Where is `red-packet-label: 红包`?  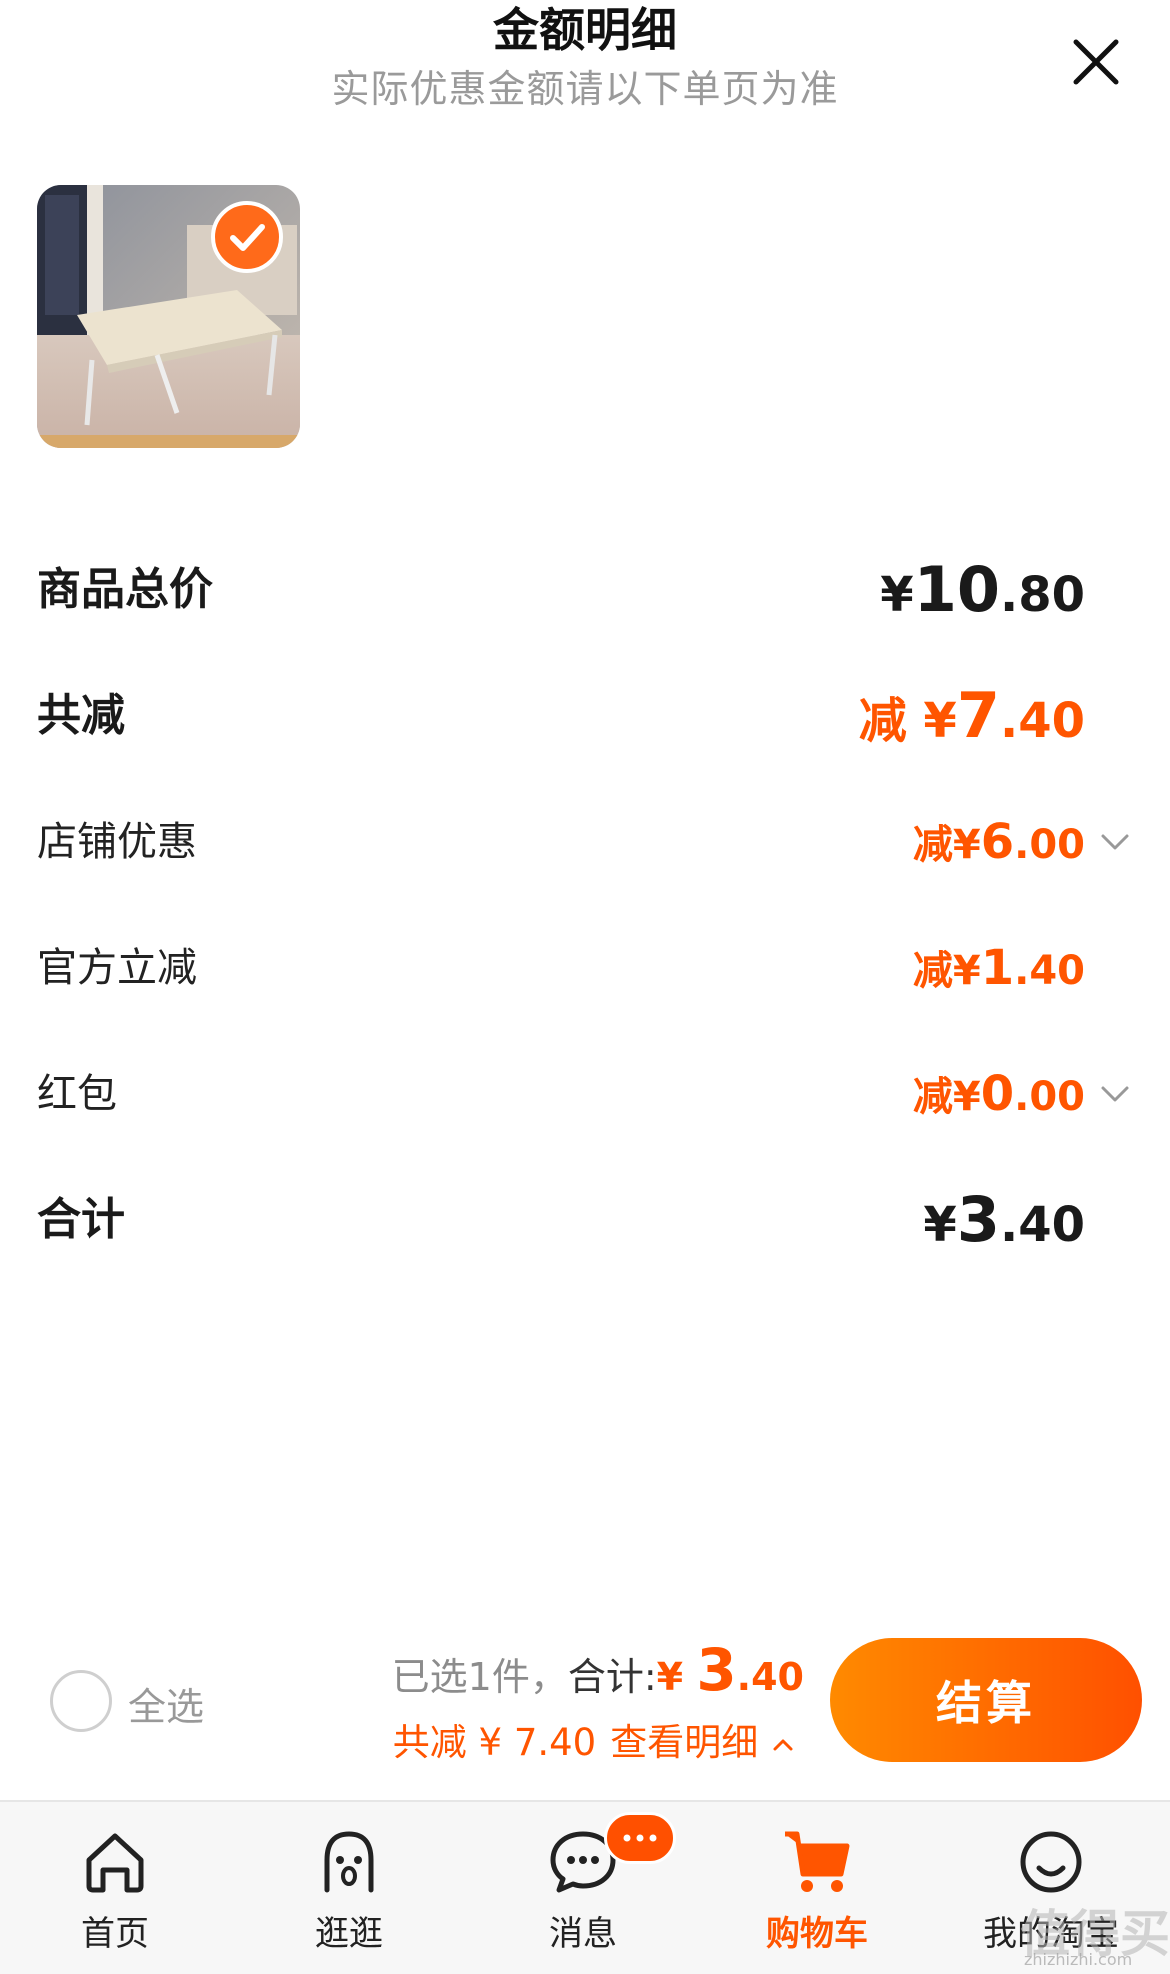
red-packet-label: 红包 is located at coordinates (77, 1094).